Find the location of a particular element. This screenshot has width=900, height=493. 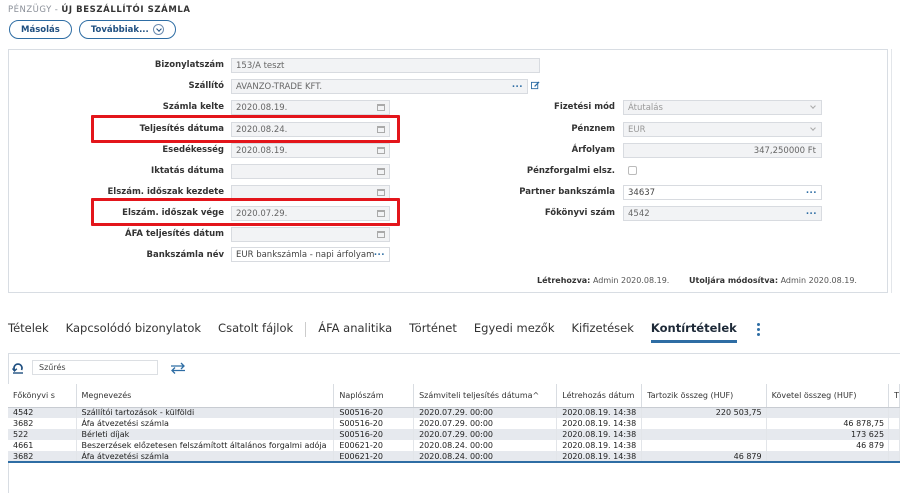

table-cell: 2020.08.24. 00:00 is located at coordinates (485, 445).